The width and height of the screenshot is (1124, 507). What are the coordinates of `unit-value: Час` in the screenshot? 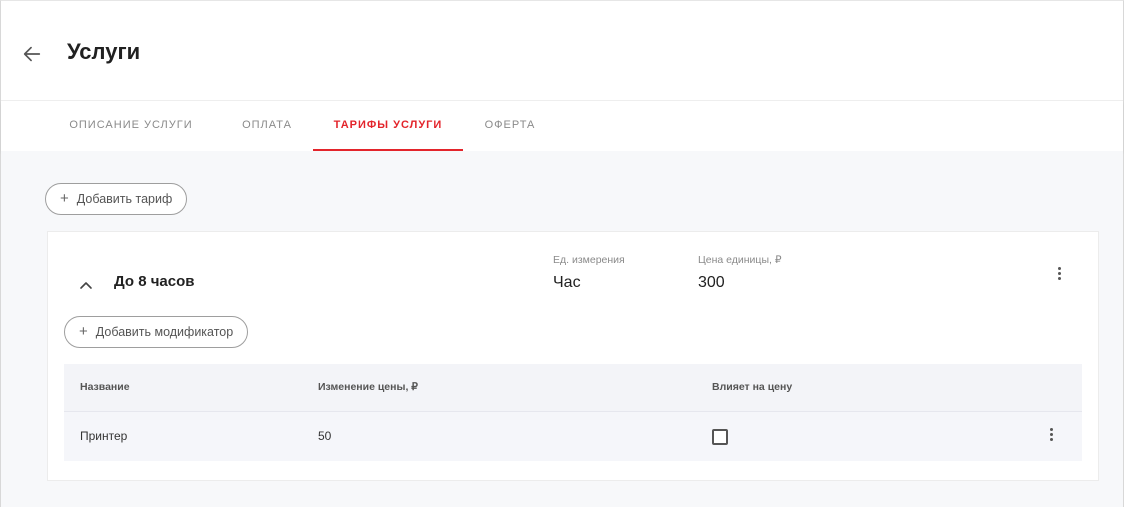 It's located at (567, 282).